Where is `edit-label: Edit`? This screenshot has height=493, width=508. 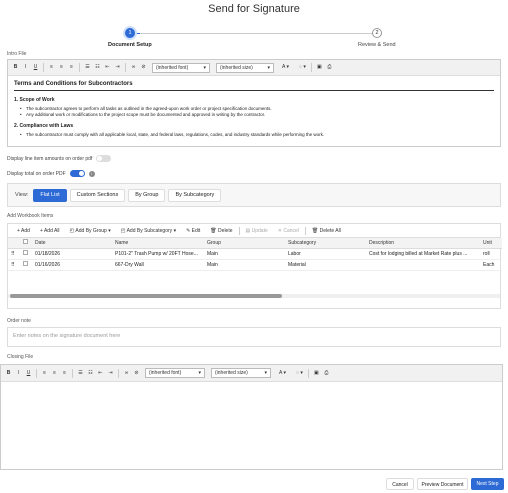 edit-label: Edit is located at coordinates (196, 230).